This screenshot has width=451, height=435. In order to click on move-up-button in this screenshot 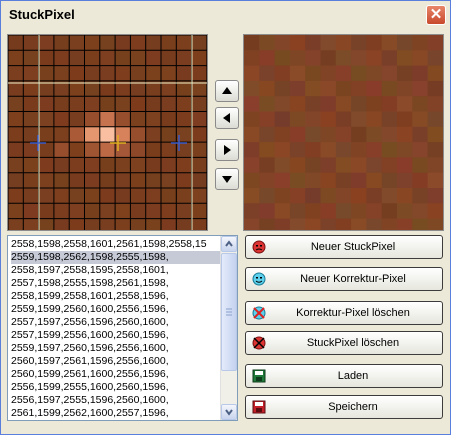, I will do `click(227, 91)`.